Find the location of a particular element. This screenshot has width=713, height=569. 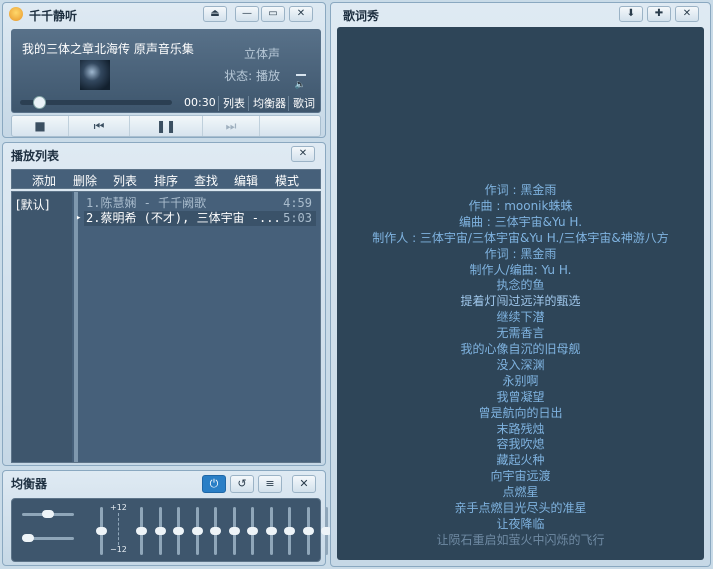

lyrics-download-button: ⬇ is located at coordinates (631, 14).